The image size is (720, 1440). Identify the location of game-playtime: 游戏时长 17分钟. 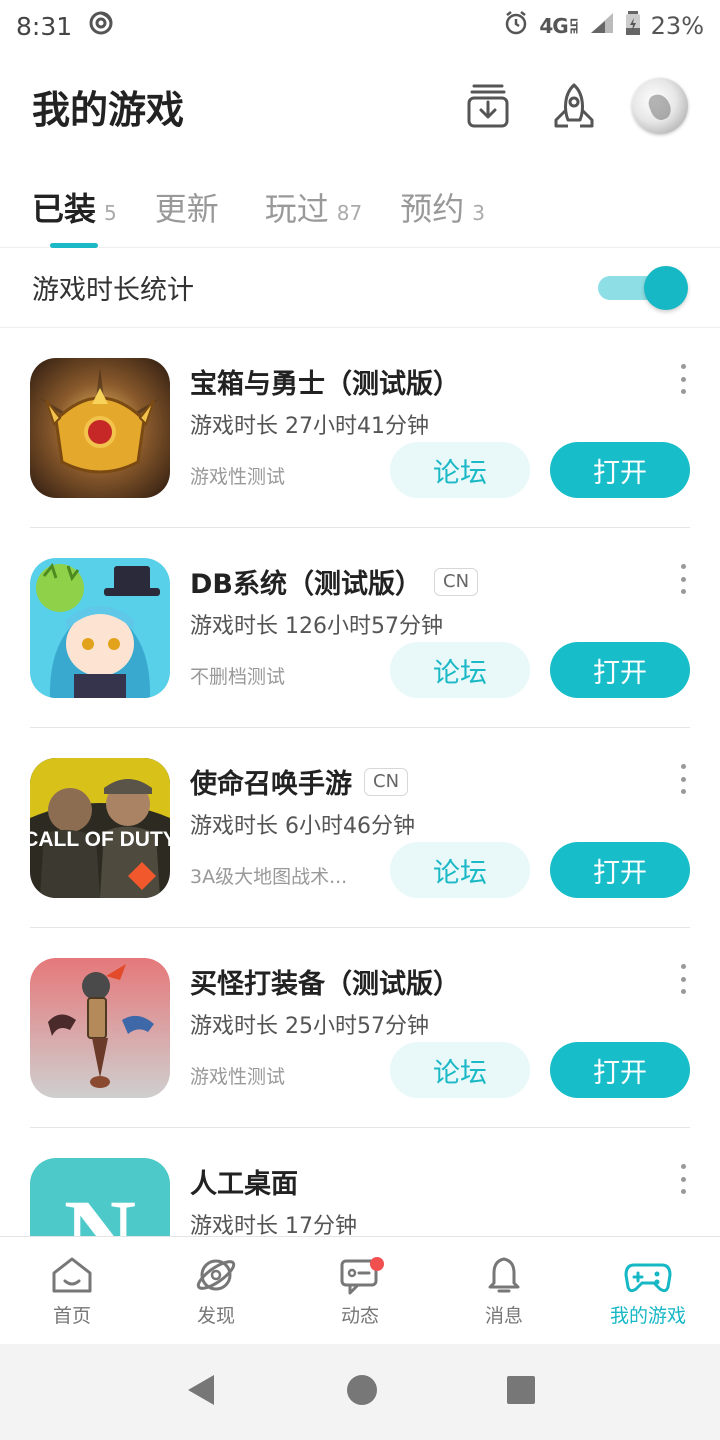
(273, 1225).